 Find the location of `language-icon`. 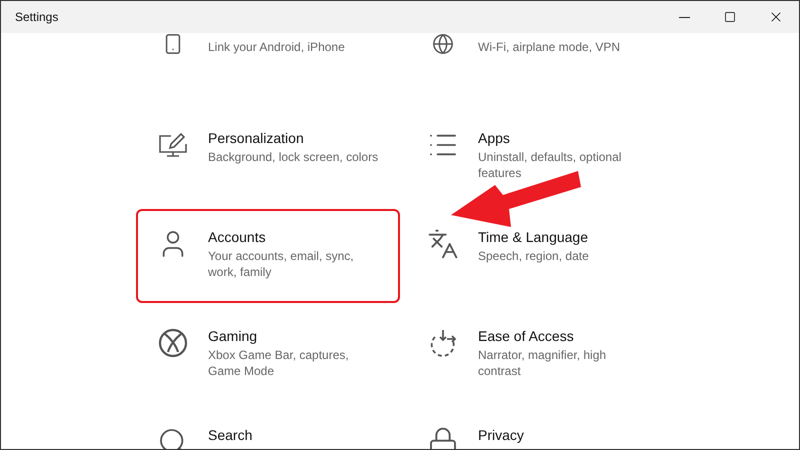

language-icon is located at coordinates (443, 244).